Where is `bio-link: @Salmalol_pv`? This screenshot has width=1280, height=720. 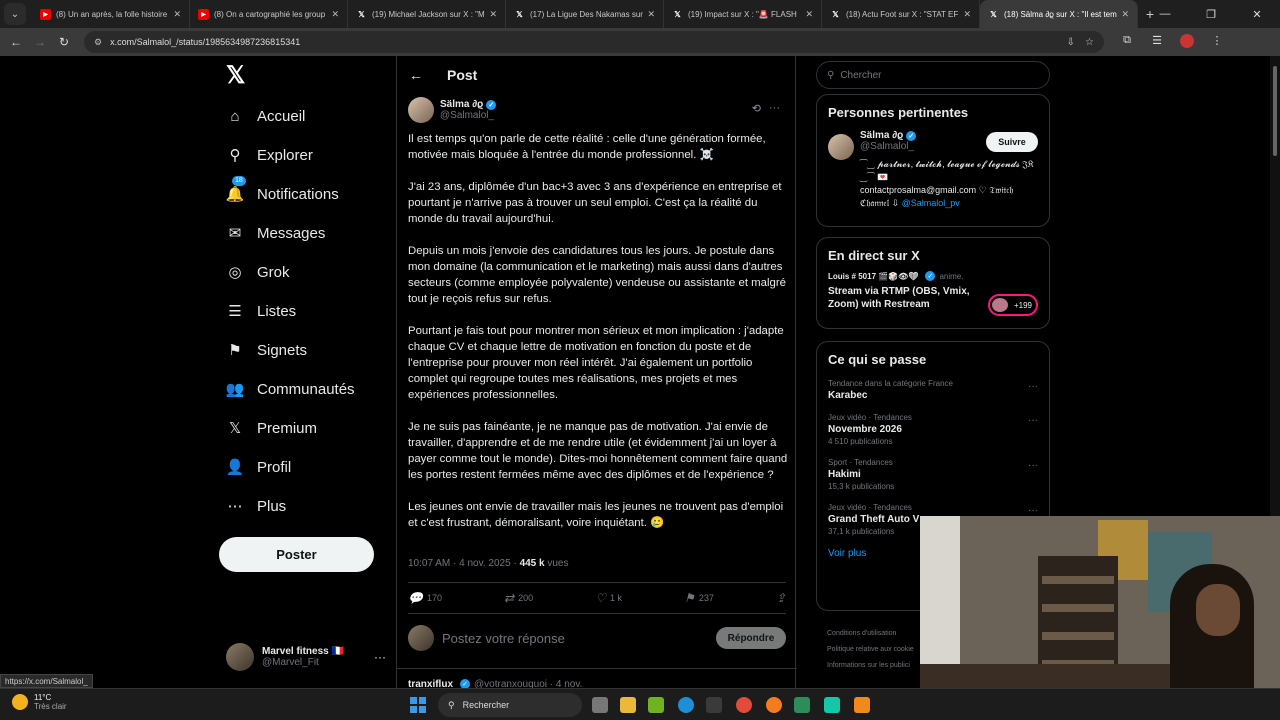 bio-link: @Salmalol_pv is located at coordinates (931, 203).